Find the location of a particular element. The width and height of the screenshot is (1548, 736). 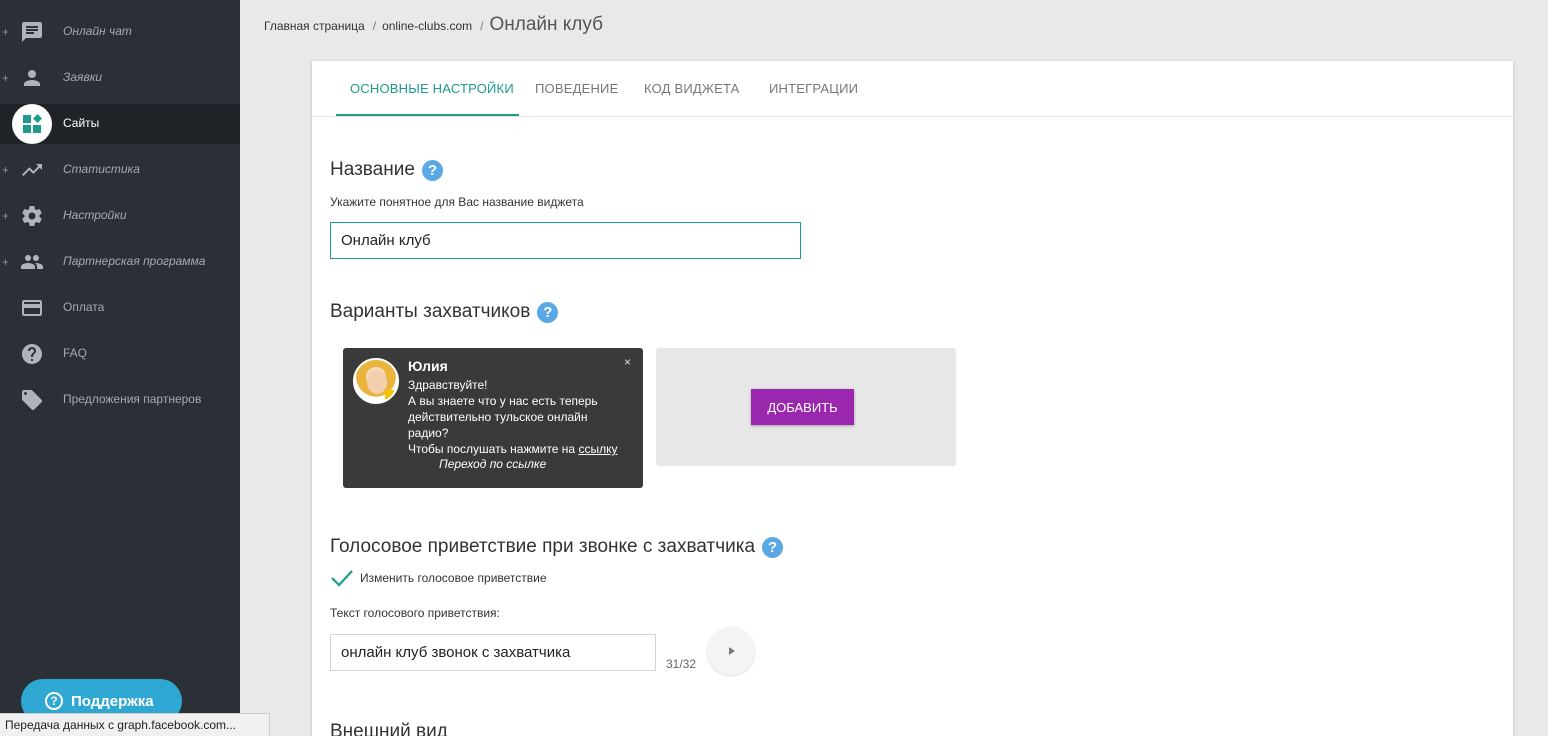

checkmark-icon is located at coordinates (342, 578).